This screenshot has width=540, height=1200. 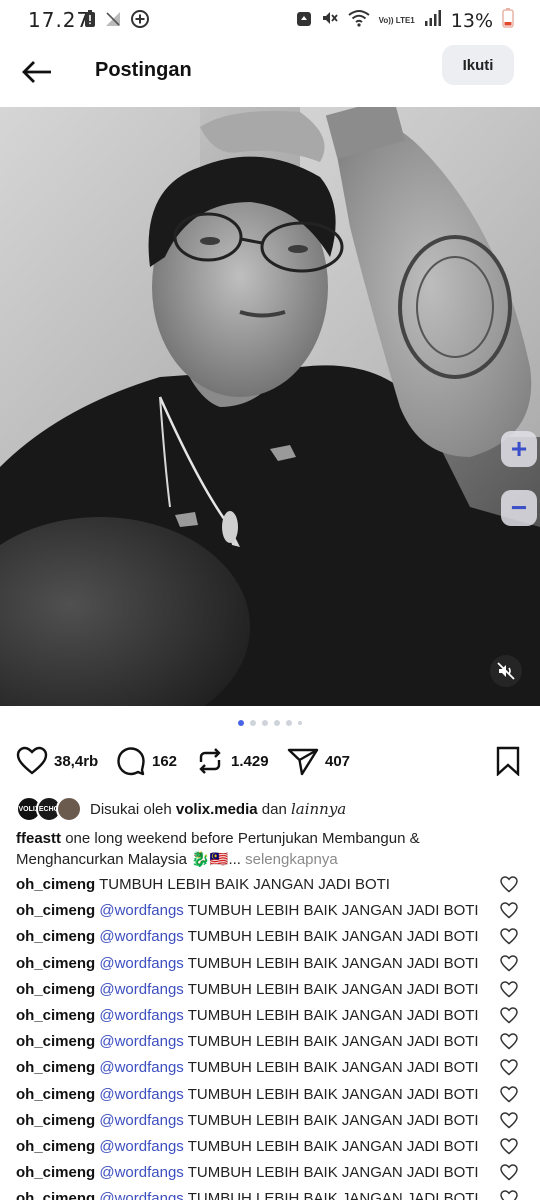 What do you see at coordinates (478, 65) in the screenshot?
I see `follow-button: Ikuti` at bounding box center [478, 65].